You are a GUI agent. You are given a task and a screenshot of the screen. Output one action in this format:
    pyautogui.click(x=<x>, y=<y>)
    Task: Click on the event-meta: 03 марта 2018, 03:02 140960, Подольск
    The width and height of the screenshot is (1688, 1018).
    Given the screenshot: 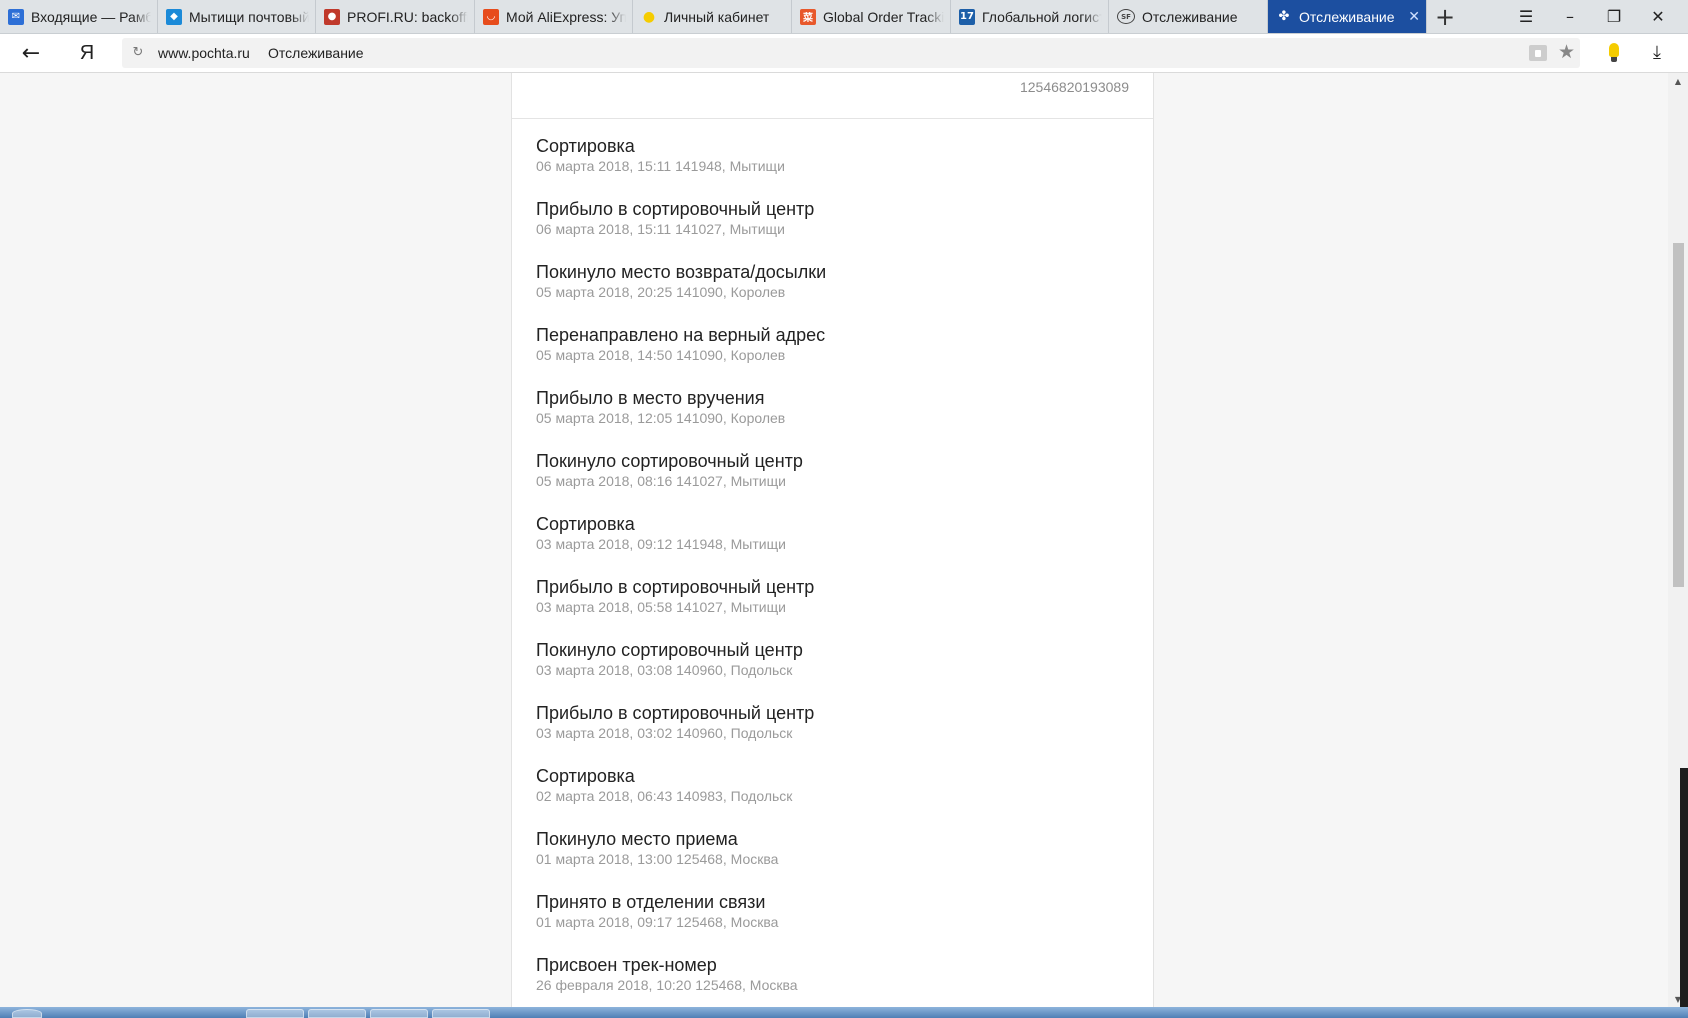 What is the action you would take?
    pyautogui.click(x=664, y=733)
    